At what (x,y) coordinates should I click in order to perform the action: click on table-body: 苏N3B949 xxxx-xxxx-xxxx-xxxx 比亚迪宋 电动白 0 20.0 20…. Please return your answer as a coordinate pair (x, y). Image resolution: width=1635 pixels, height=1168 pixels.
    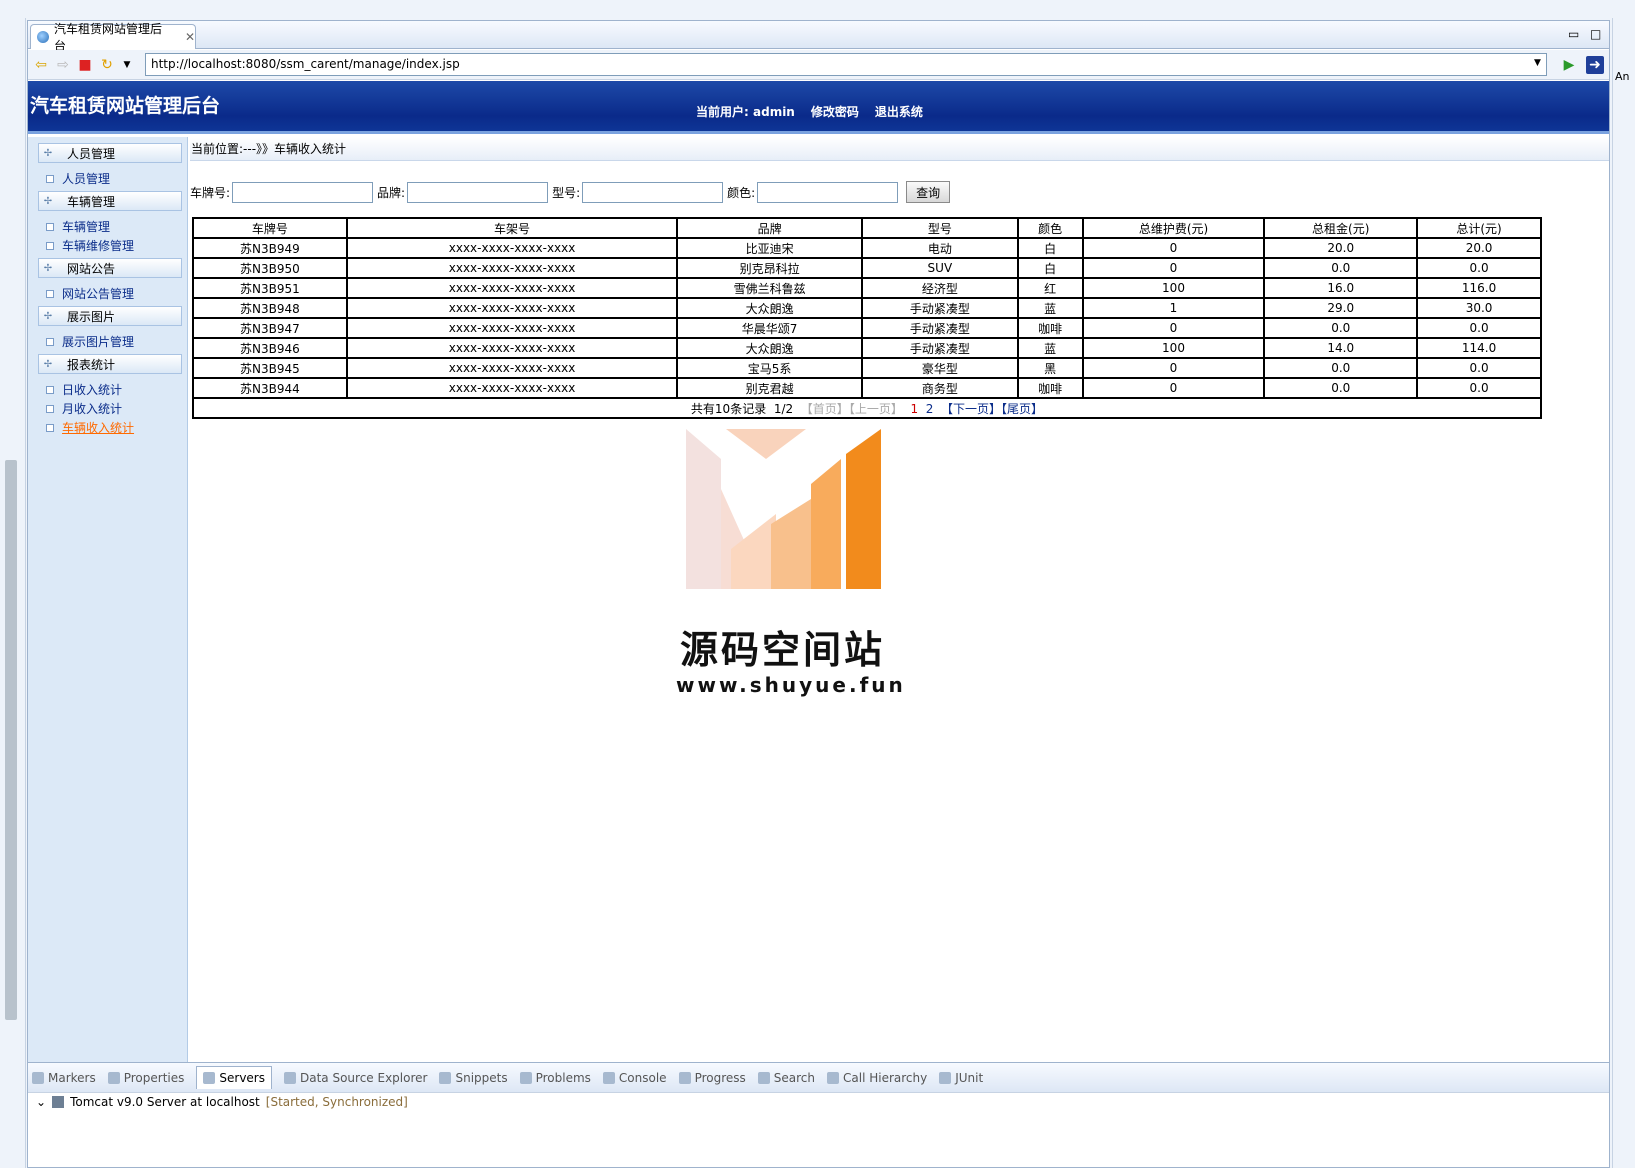
    Looking at the image, I should click on (867, 318).